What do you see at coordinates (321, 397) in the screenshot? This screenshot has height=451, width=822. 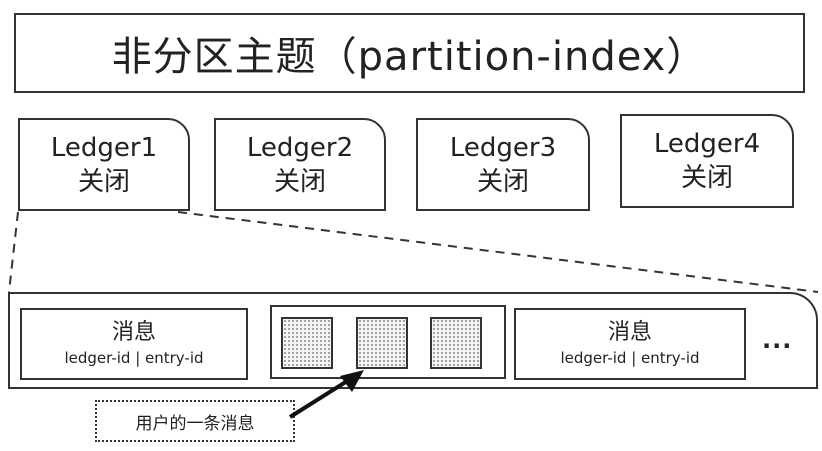 I see `callout-arrow-shaft` at bounding box center [321, 397].